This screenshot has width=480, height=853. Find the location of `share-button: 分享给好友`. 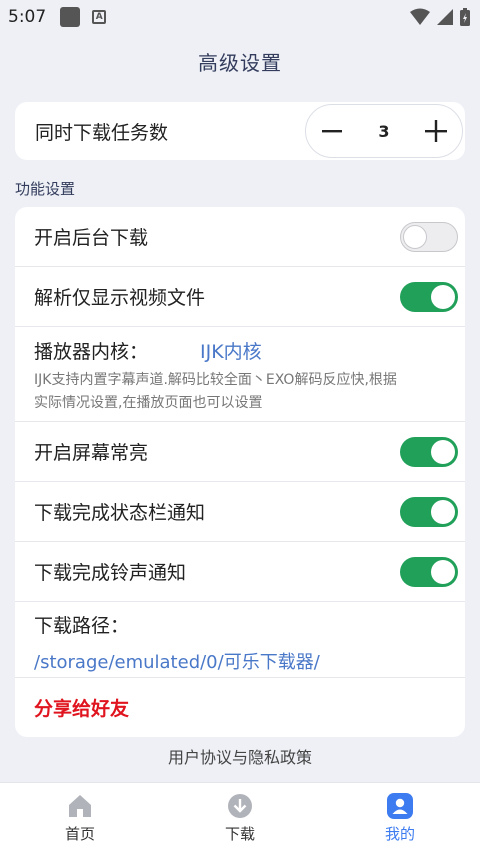

share-button: 分享给好友 is located at coordinates (81, 707).